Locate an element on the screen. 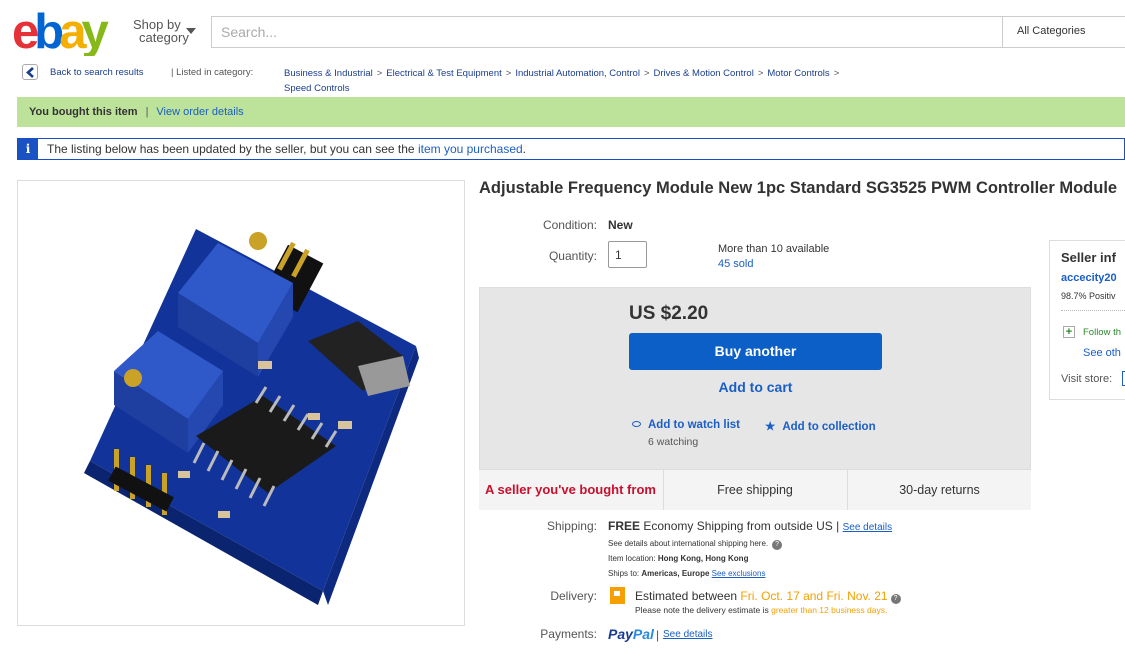 The height and width of the screenshot is (649, 1125). delivery-note-highlight: greater than 12 business days. is located at coordinates (829, 610).